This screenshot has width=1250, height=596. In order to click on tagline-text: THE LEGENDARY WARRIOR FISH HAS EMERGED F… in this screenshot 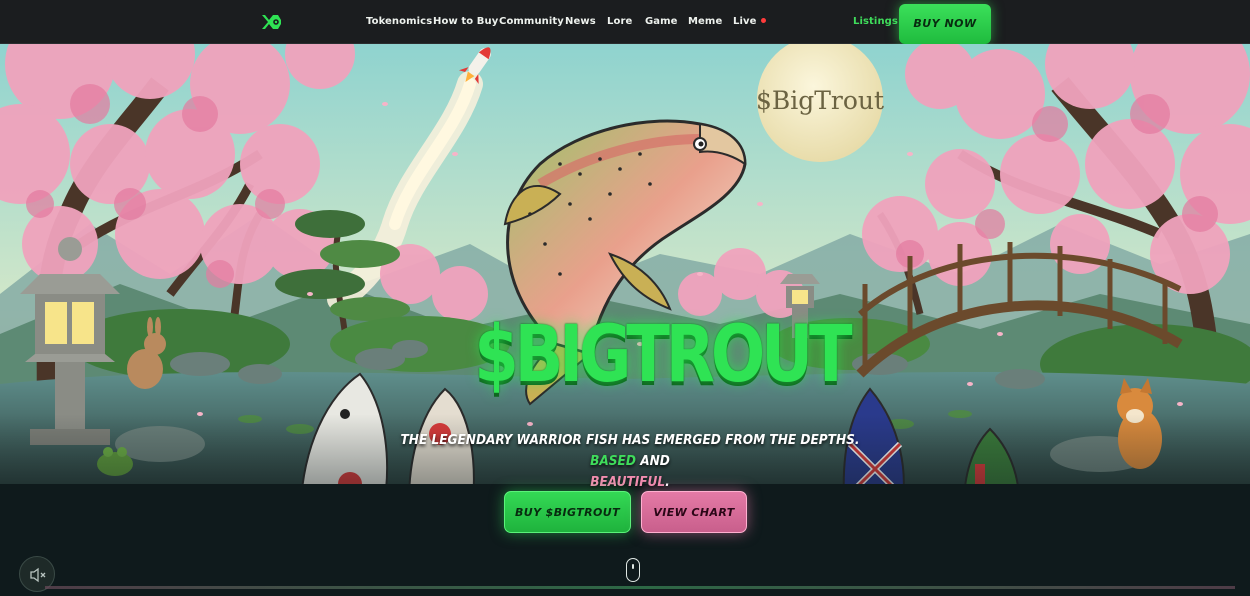, I will do `click(630, 440)`.